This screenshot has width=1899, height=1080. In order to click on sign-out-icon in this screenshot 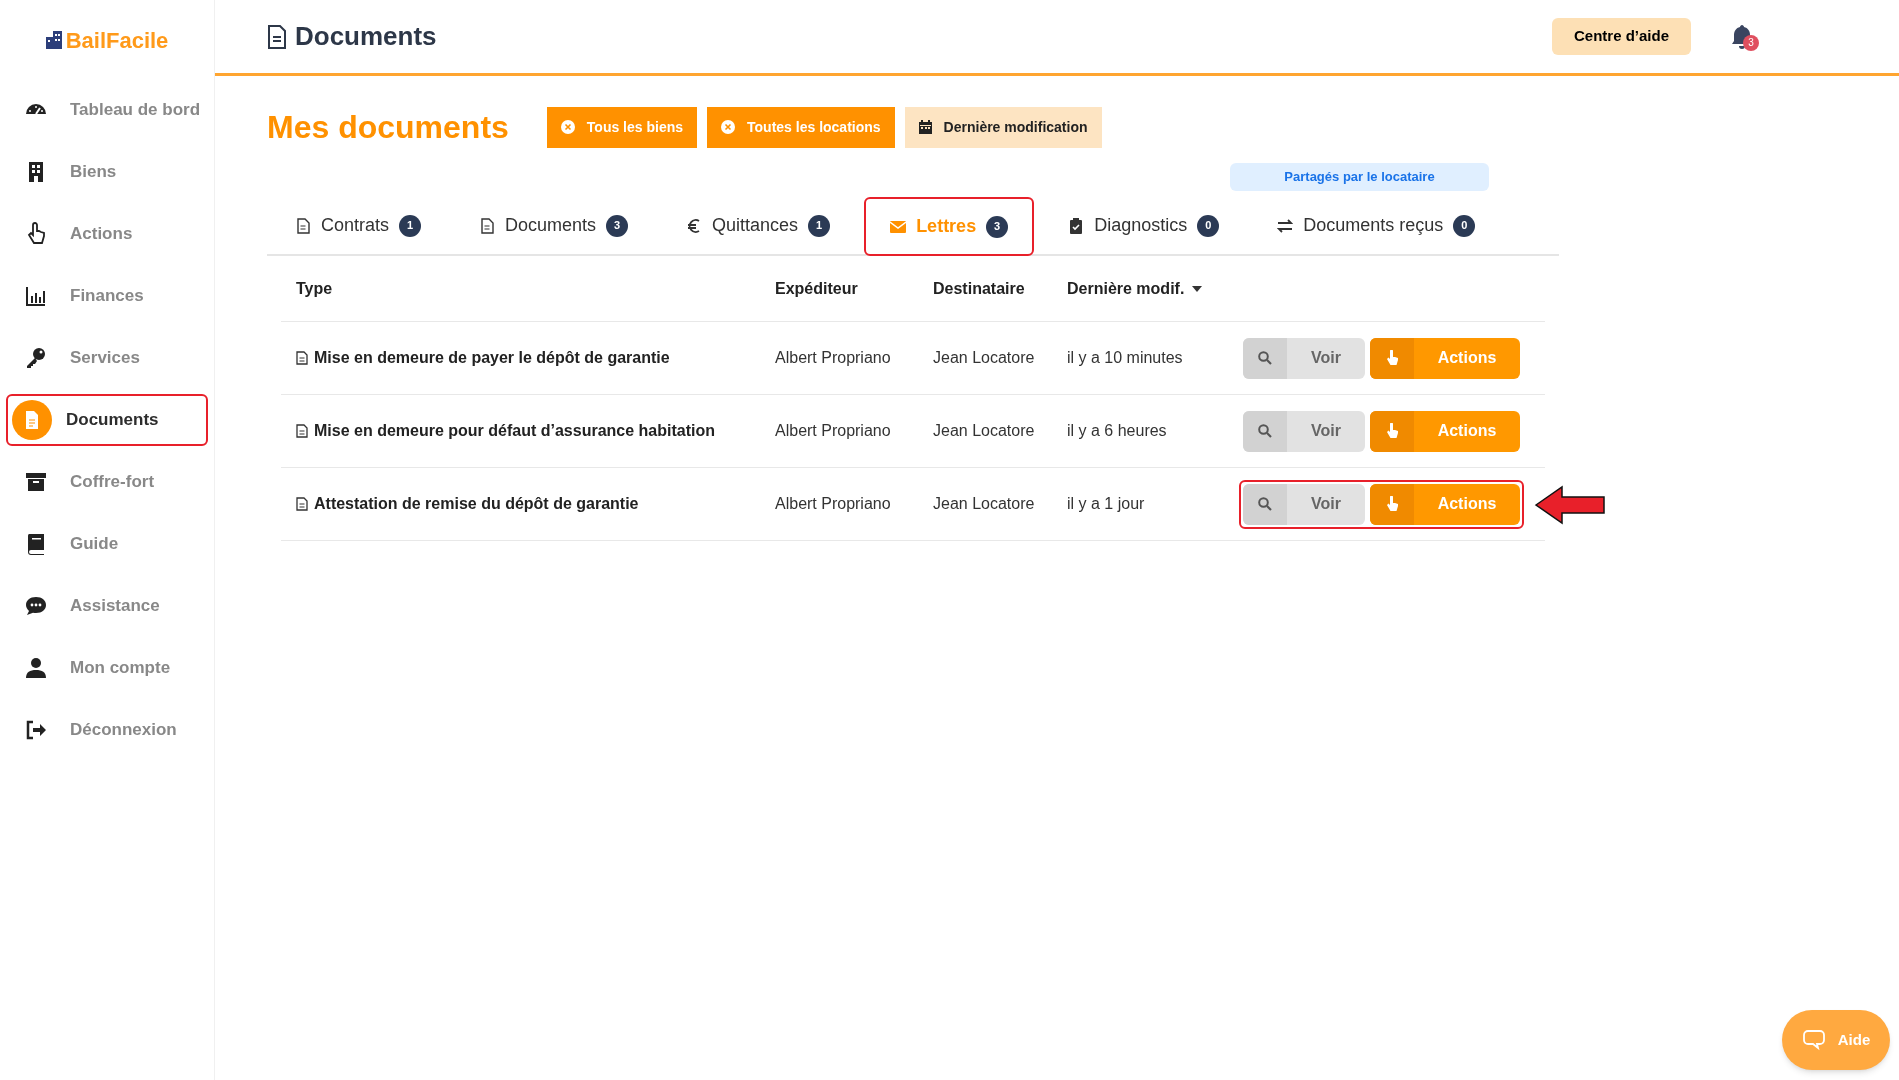, I will do `click(36, 730)`.